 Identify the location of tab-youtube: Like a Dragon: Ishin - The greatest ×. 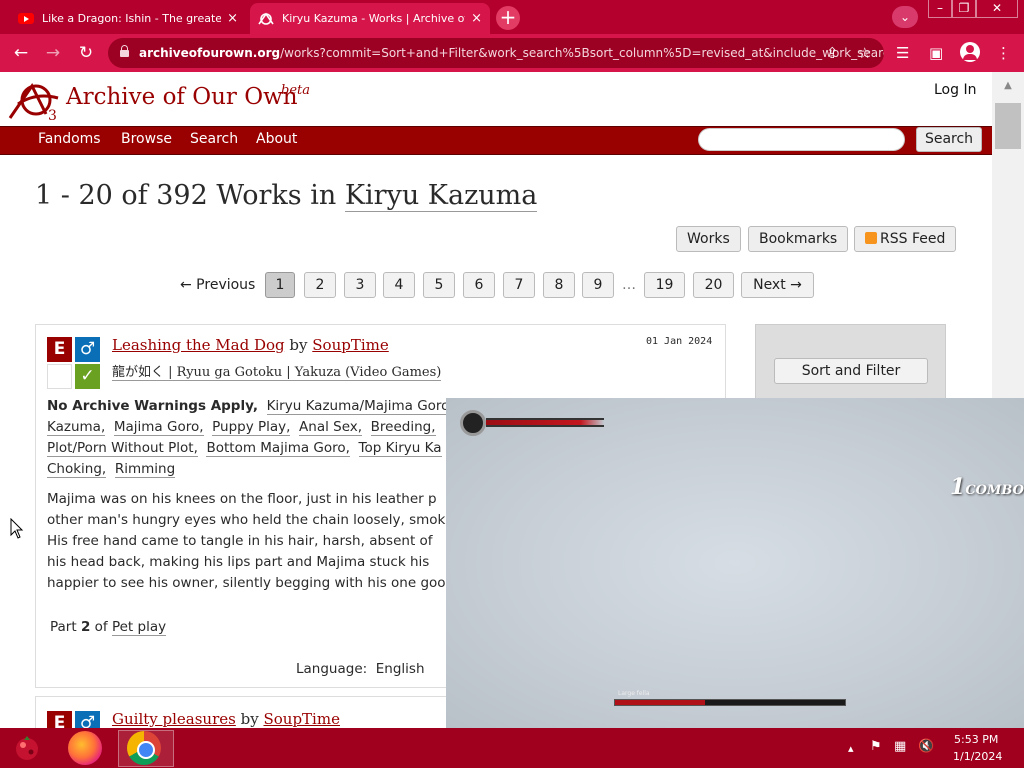
(128, 18).